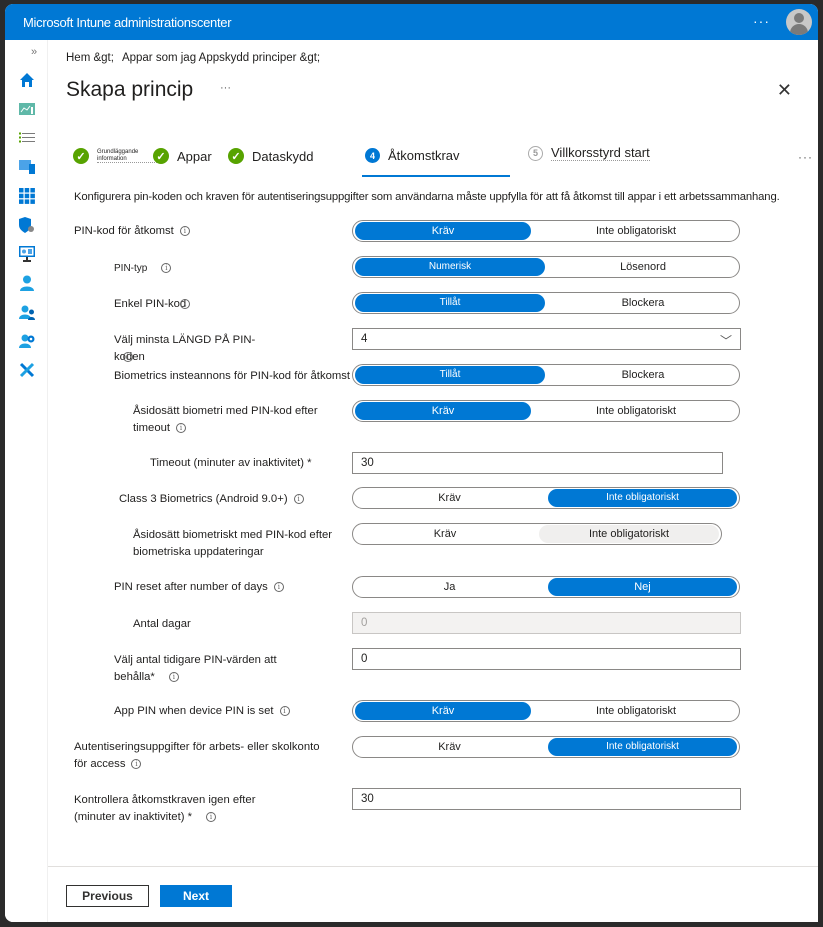  I want to click on step-apps: ✓ Appar, so click(182, 156).